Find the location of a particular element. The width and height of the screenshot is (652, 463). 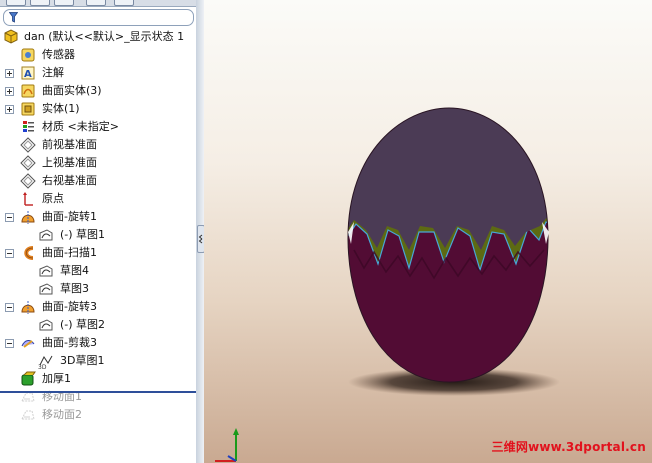

tree-root: dan (默认<<默认>_显示状态 1 is located at coordinates (98, 37).